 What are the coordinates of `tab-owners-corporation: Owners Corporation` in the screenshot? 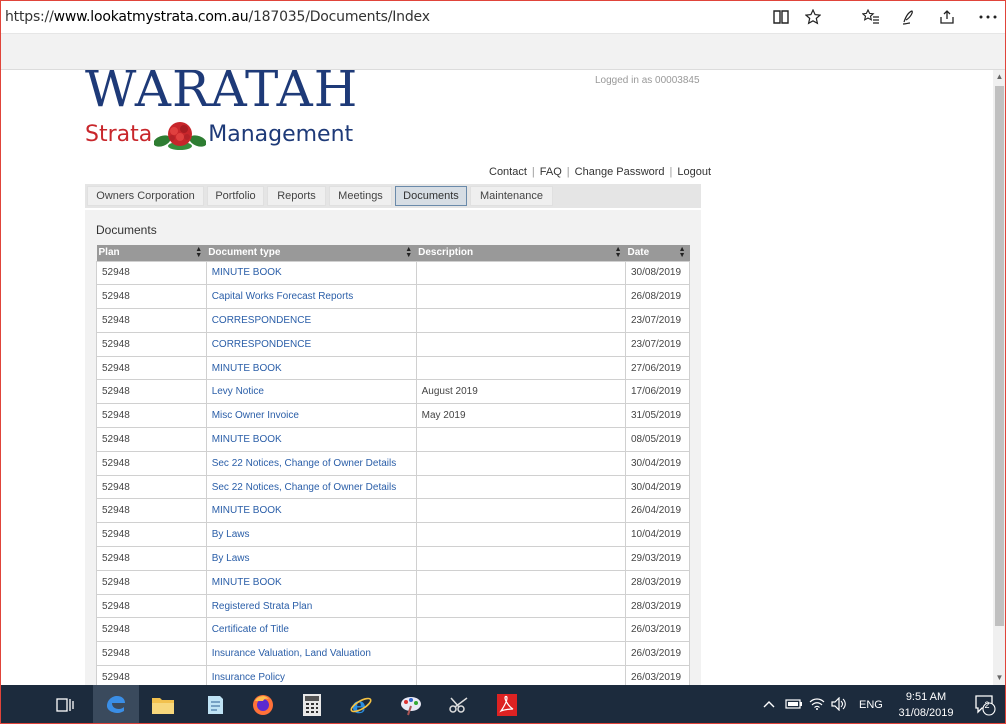 It's located at (145, 196).